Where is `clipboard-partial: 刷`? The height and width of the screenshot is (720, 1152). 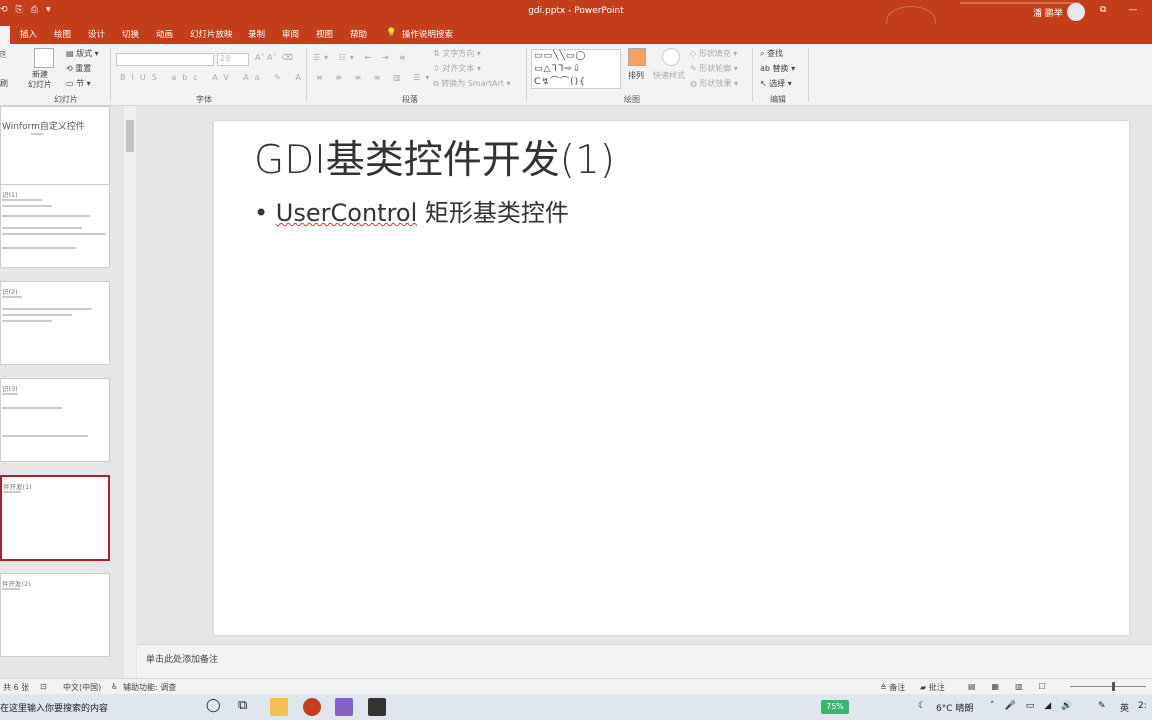 clipboard-partial: 刷 is located at coordinates (4, 83).